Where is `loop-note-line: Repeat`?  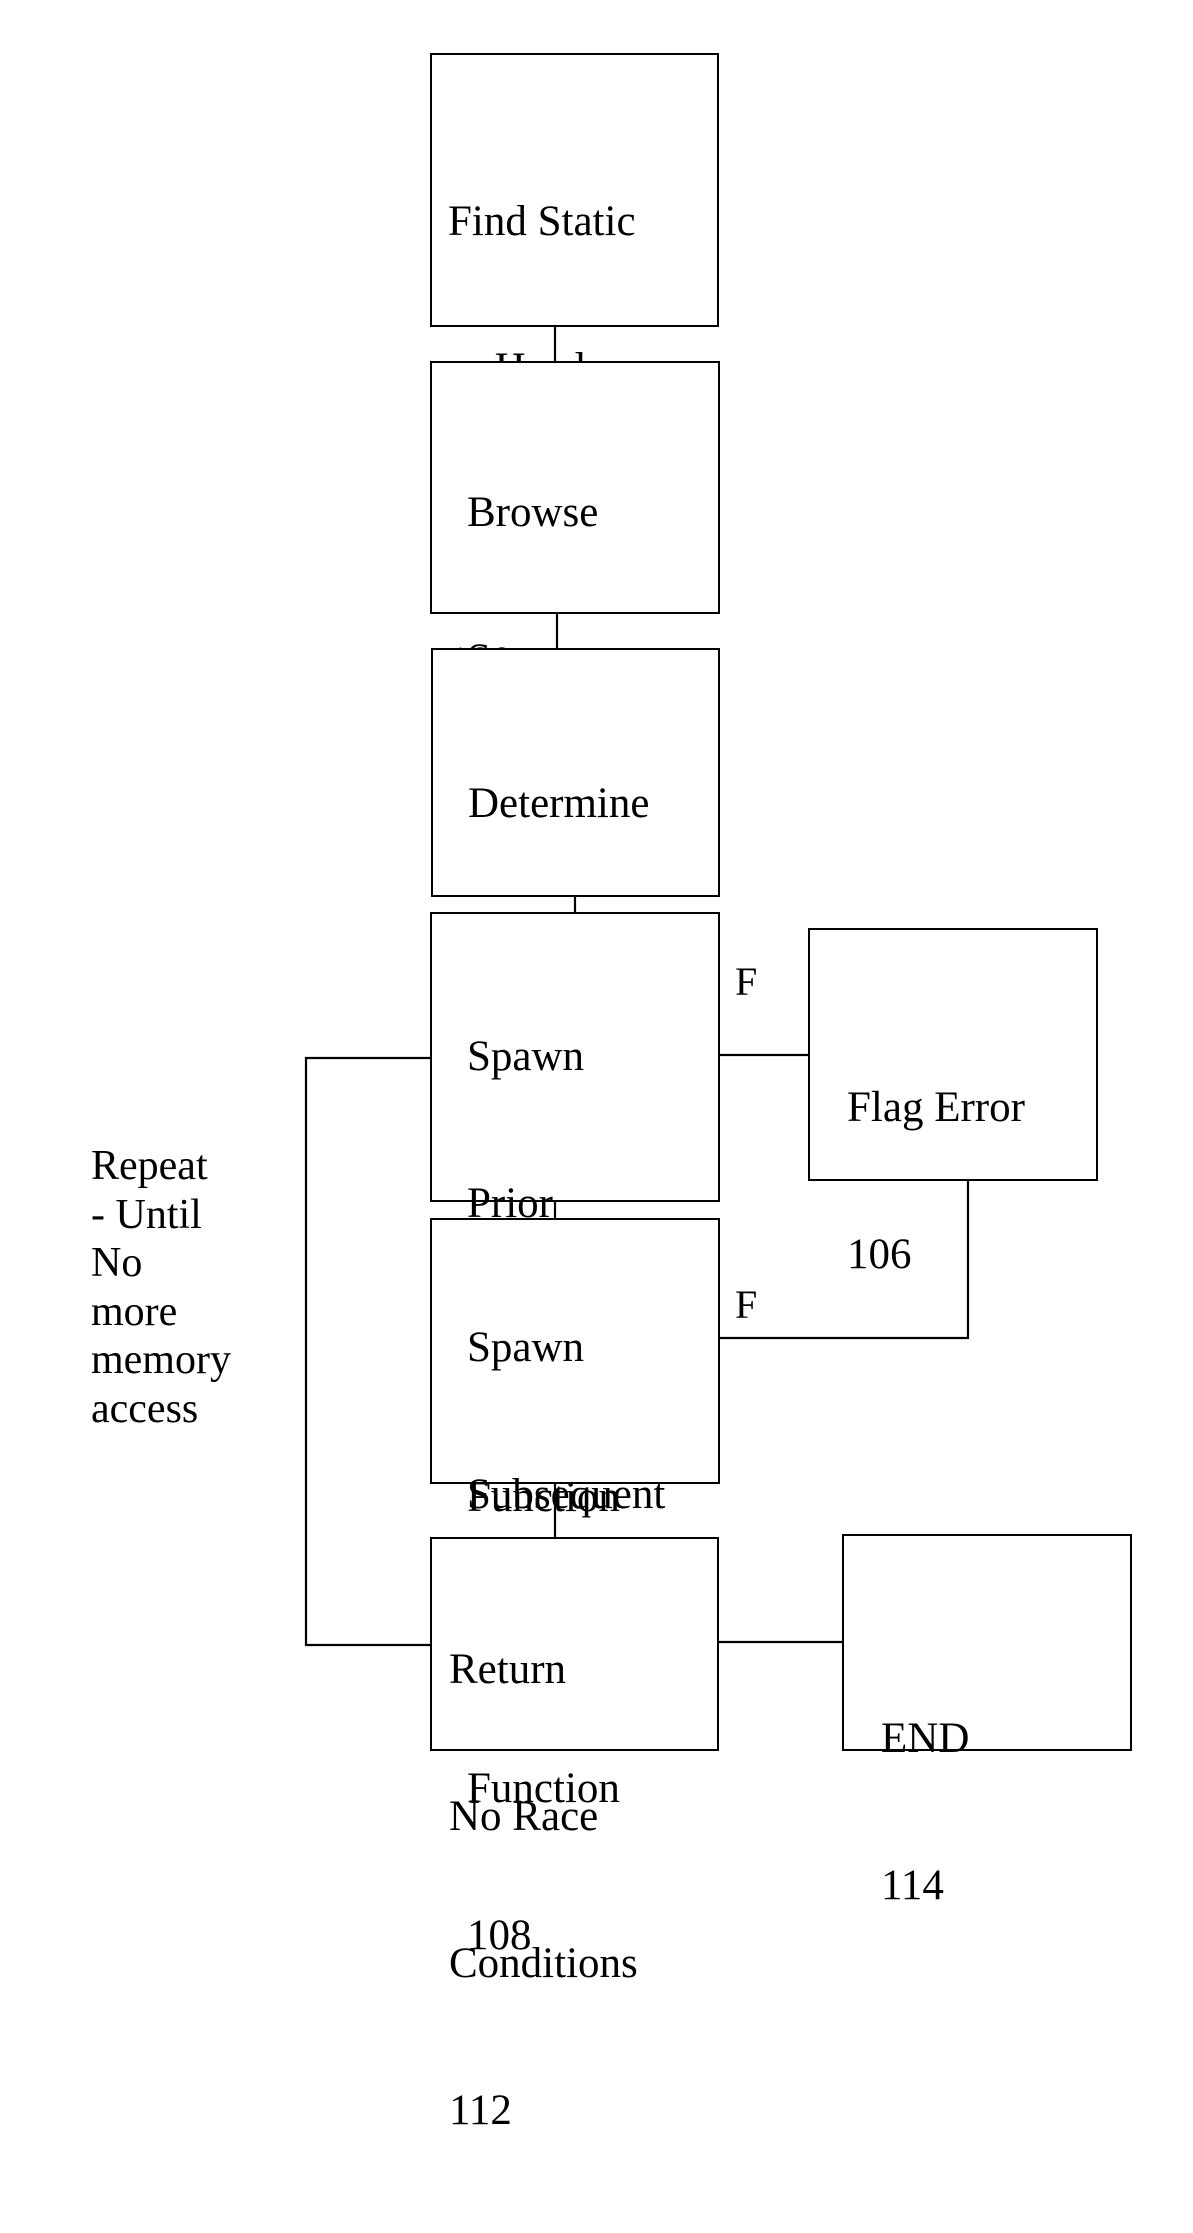
loop-note-line: Repeat is located at coordinates (149, 1166).